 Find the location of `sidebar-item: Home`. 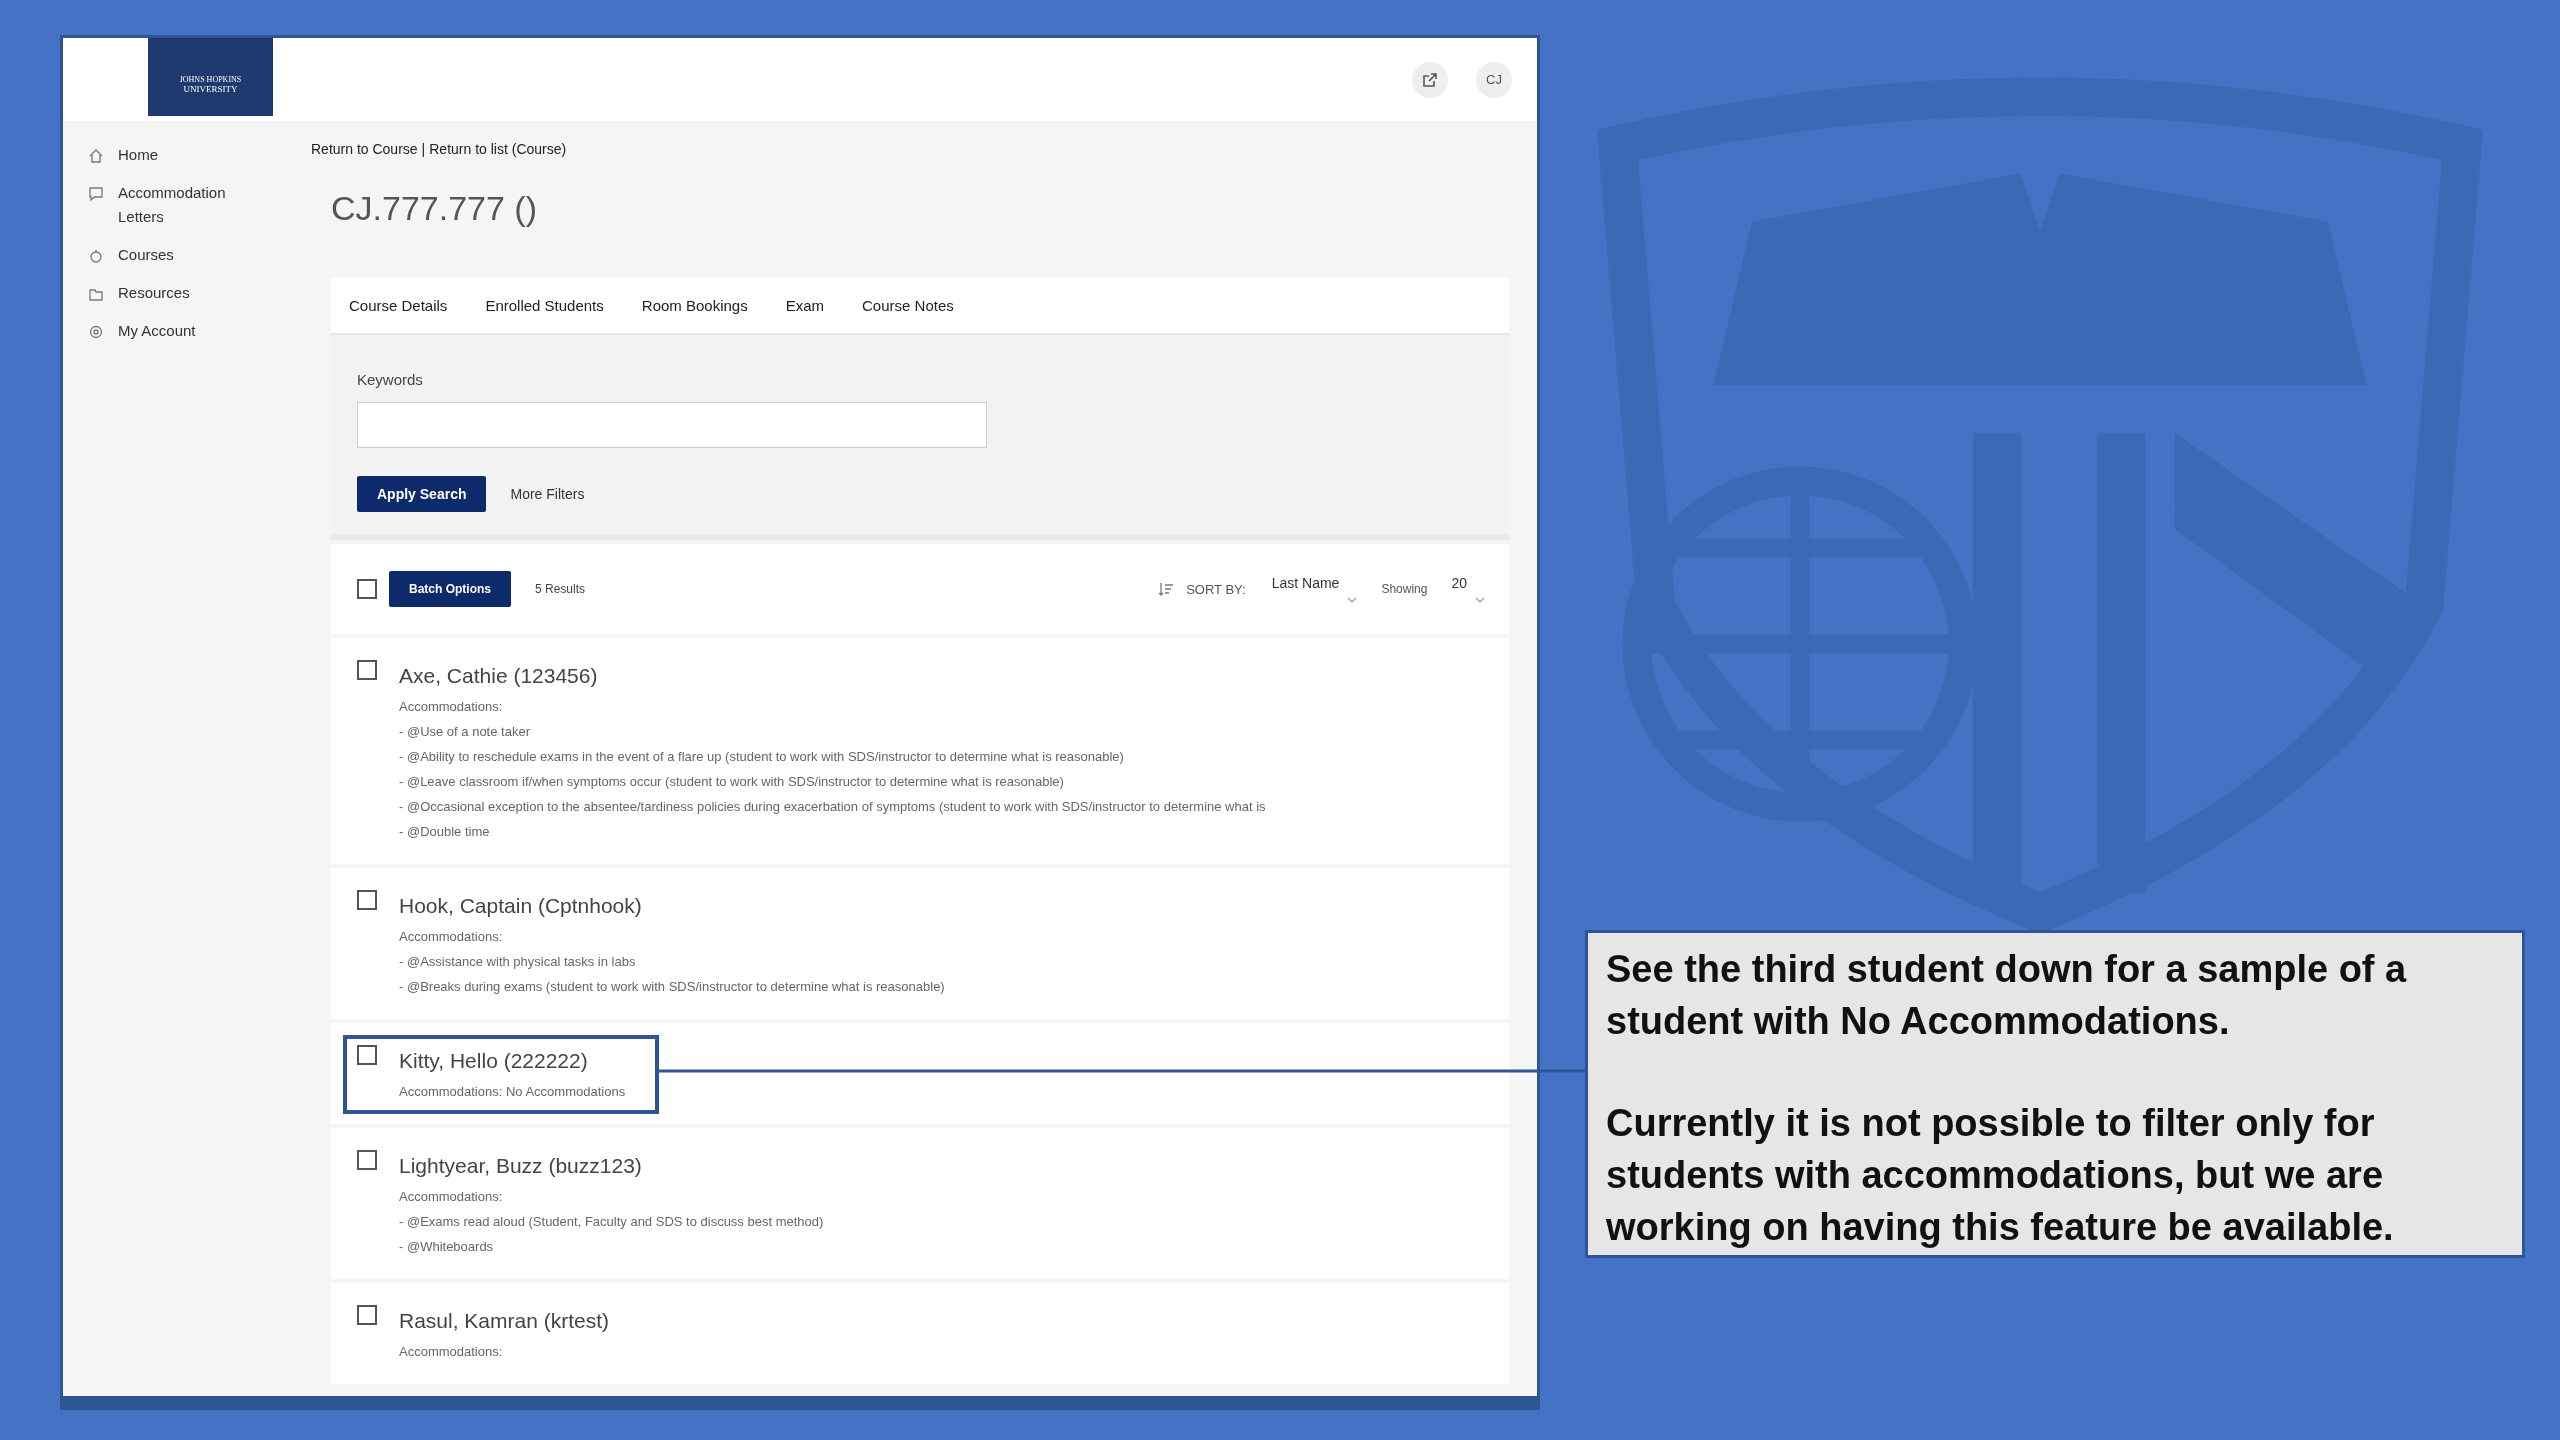

sidebar-item: Home is located at coordinates (138, 155).